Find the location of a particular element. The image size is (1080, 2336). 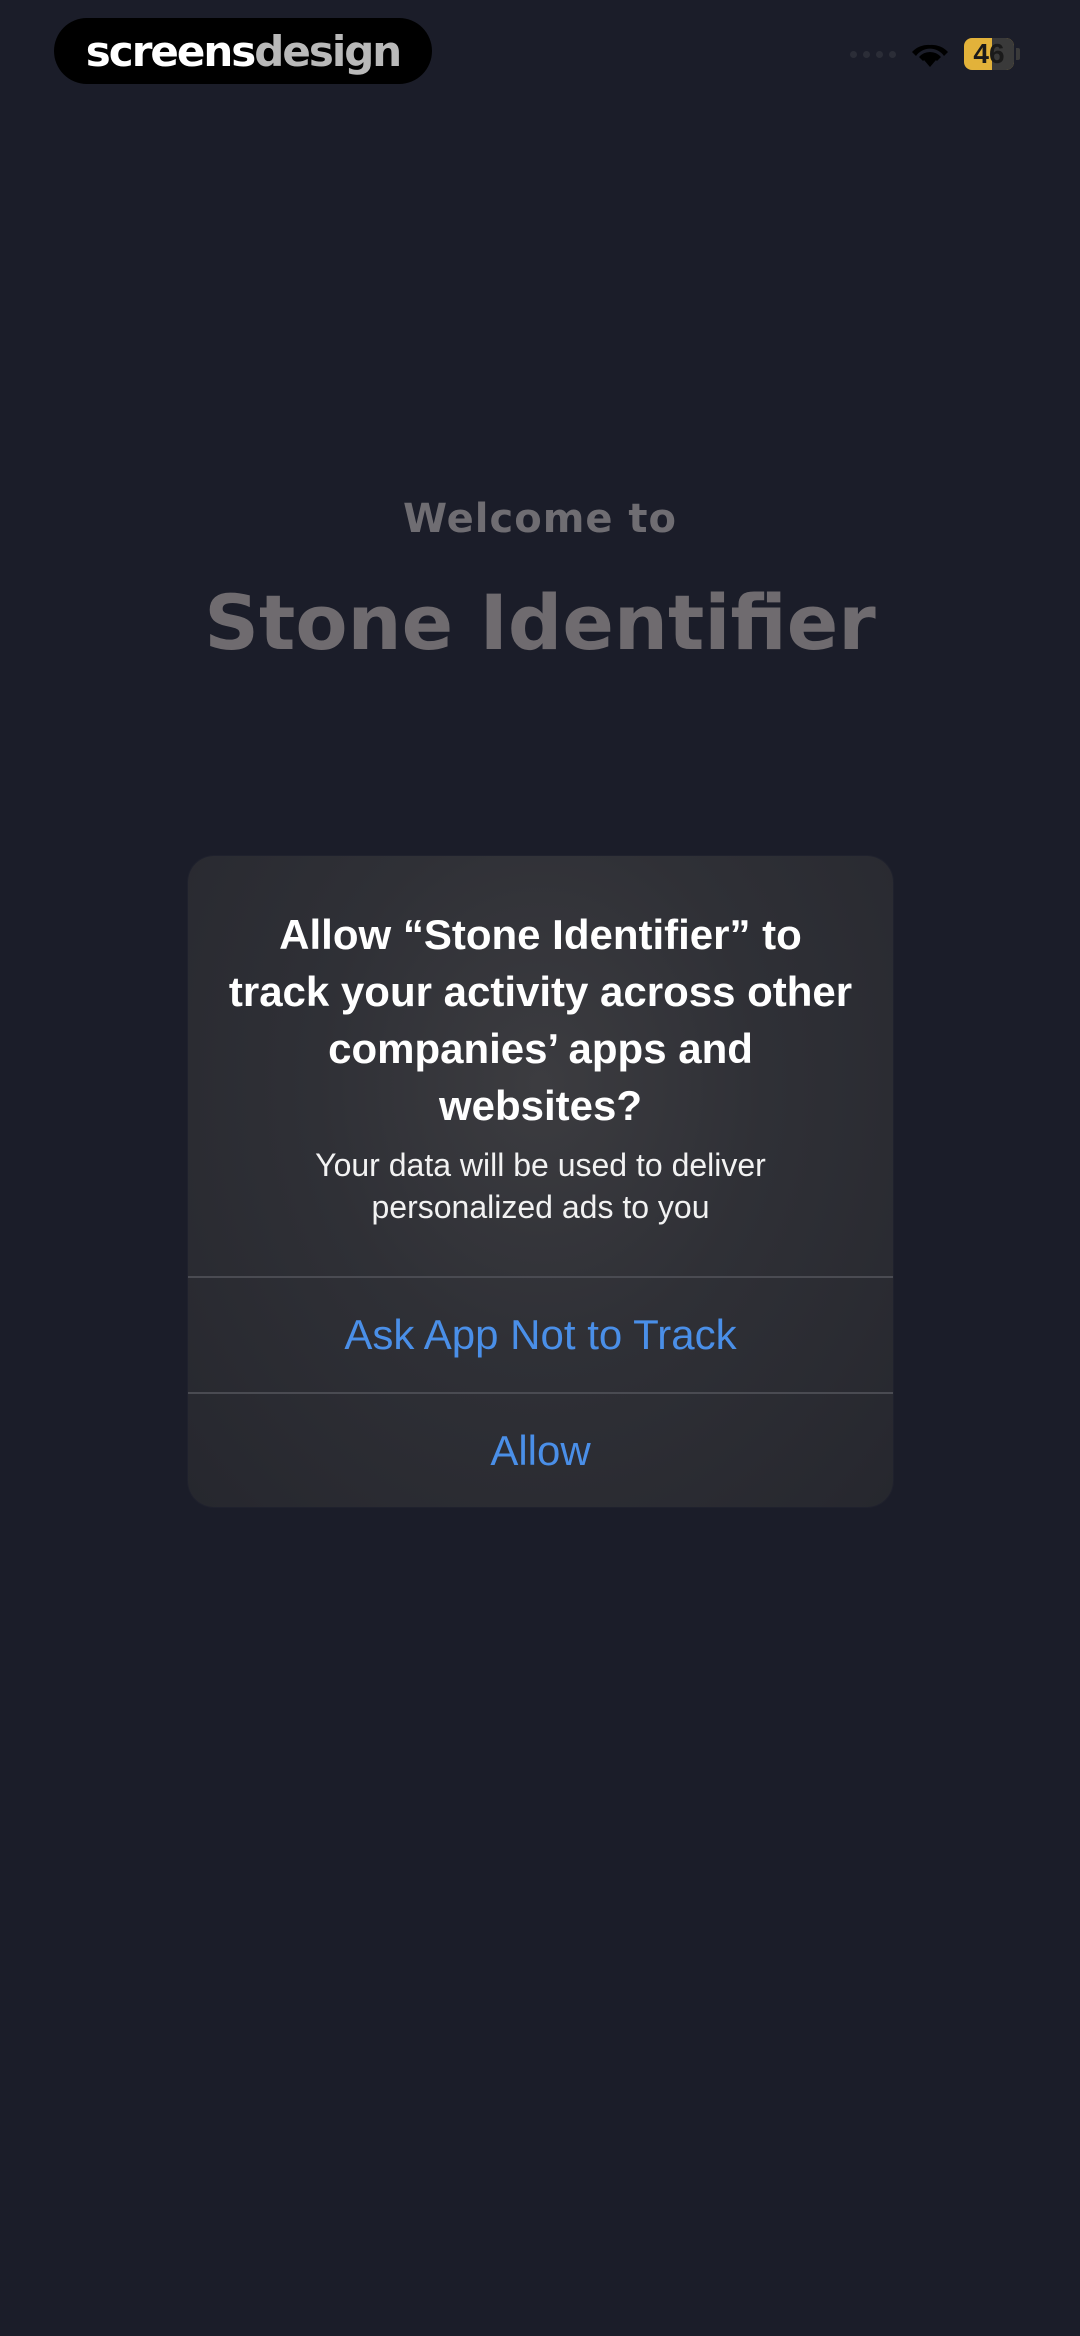

watermark-part-2: design is located at coordinates (328, 51).